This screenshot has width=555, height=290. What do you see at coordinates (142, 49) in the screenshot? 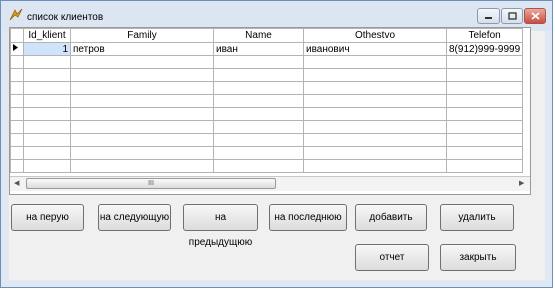
I see `table-cell: петров` at bounding box center [142, 49].